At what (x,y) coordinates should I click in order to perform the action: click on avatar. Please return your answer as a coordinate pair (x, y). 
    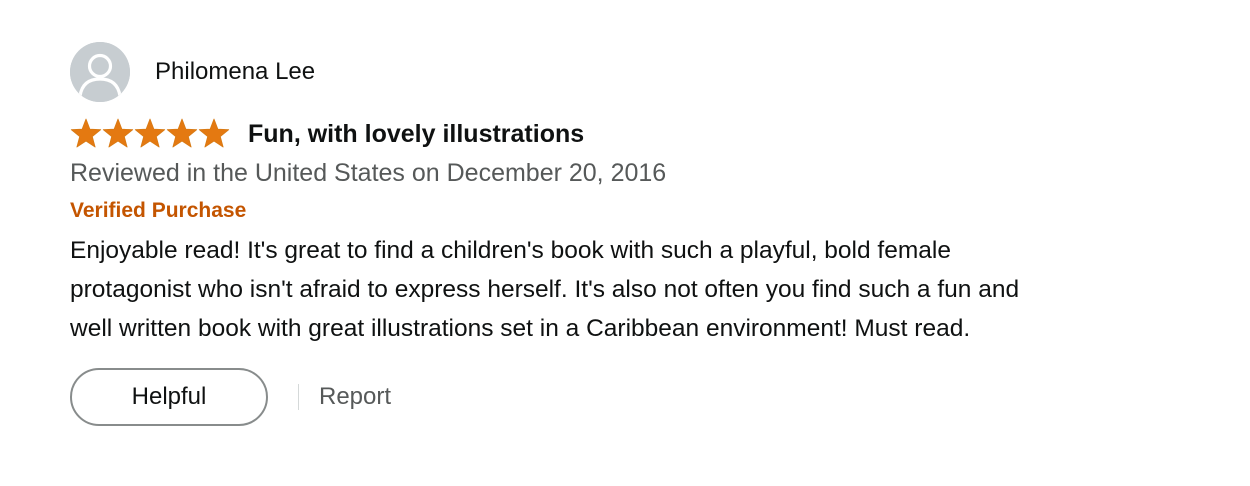
    Looking at the image, I should click on (100, 72).